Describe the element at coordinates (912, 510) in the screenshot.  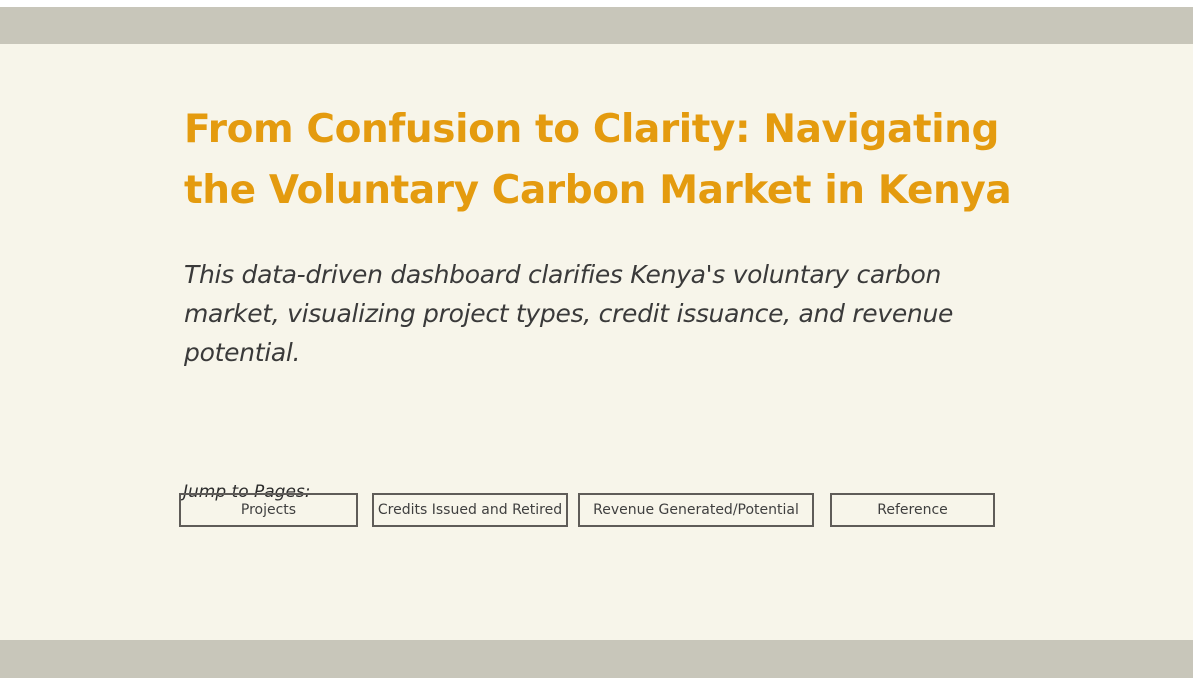
I see `reference-button: Reference` at that location.